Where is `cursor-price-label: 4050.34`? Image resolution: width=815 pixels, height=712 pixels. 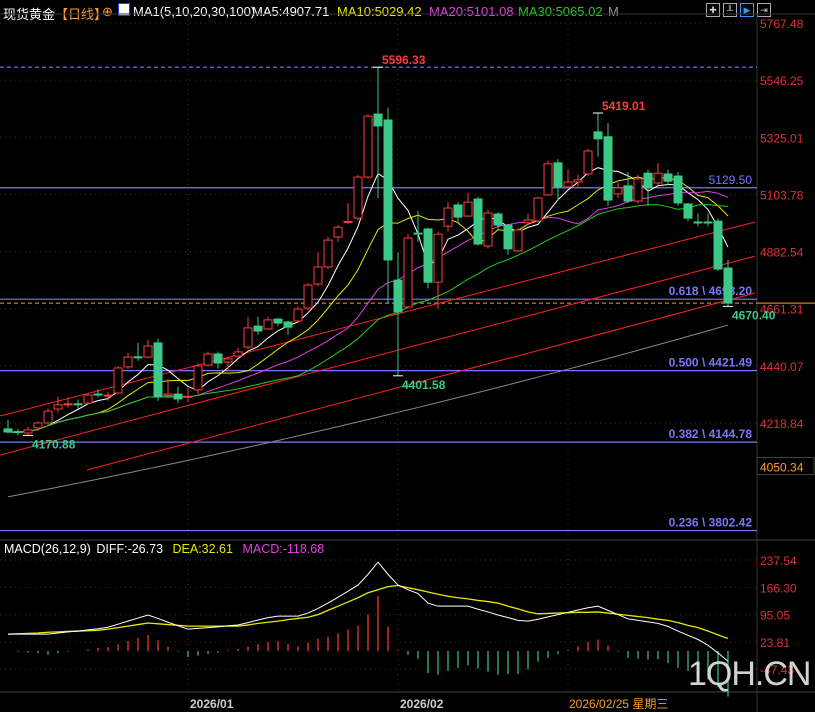
cursor-price-label: 4050.34 is located at coordinates (782, 468).